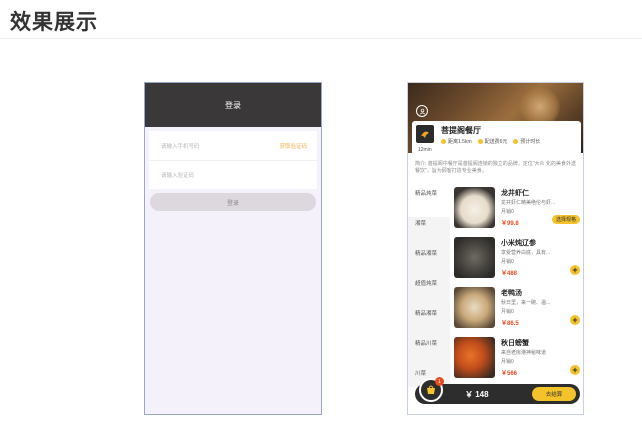  What do you see at coordinates (477, 394) in the screenshot?
I see `cart-total: ￥ 148` at bounding box center [477, 394].